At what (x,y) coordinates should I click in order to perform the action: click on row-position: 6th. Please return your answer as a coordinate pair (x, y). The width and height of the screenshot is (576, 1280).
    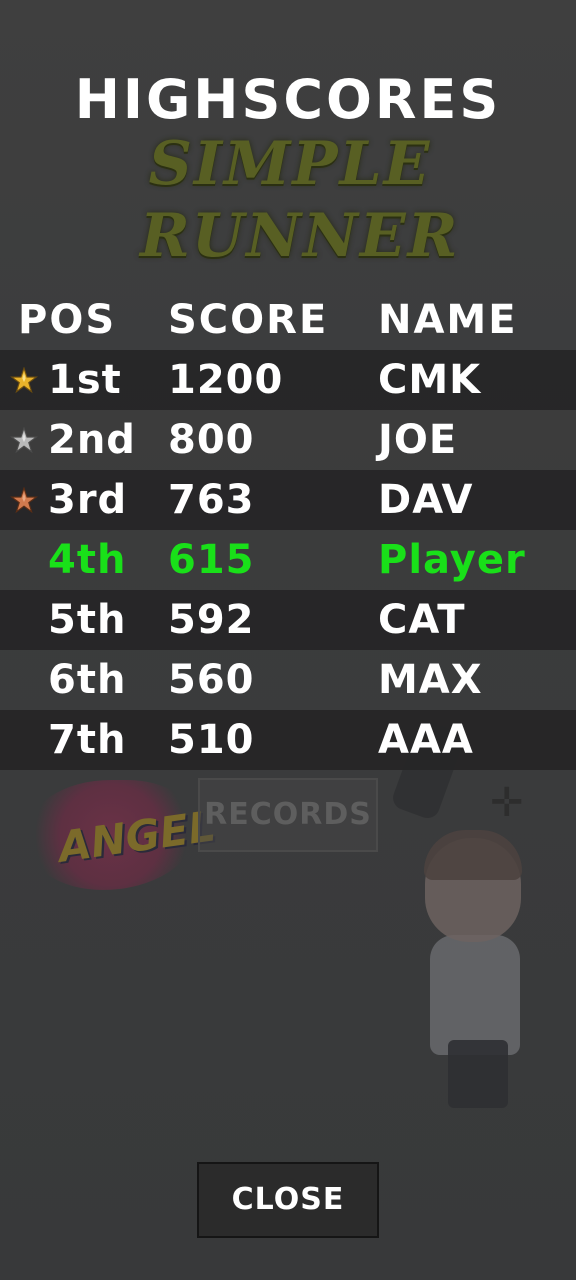
    Looking at the image, I should click on (87, 680).